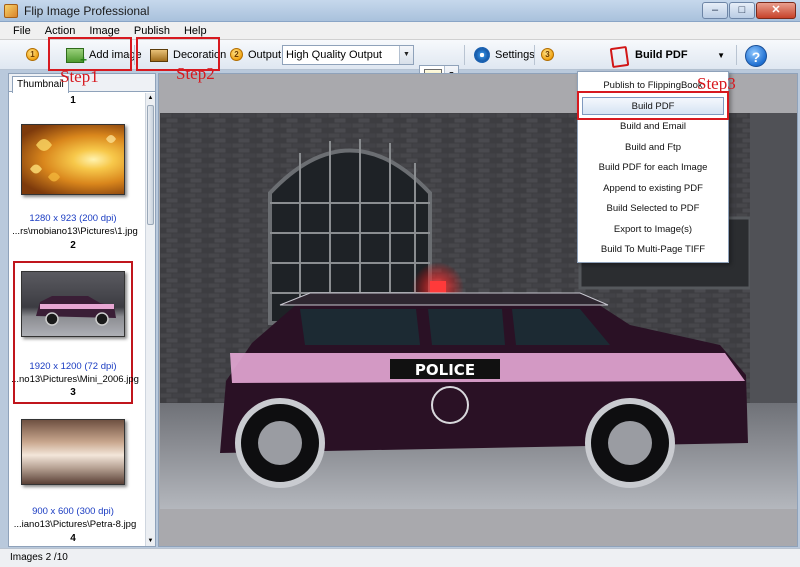 Image resolution: width=800 pixels, height=567 pixels. I want to click on menu-item-build-pdf-each-image: Build PDF for each Image, so click(653, 168).